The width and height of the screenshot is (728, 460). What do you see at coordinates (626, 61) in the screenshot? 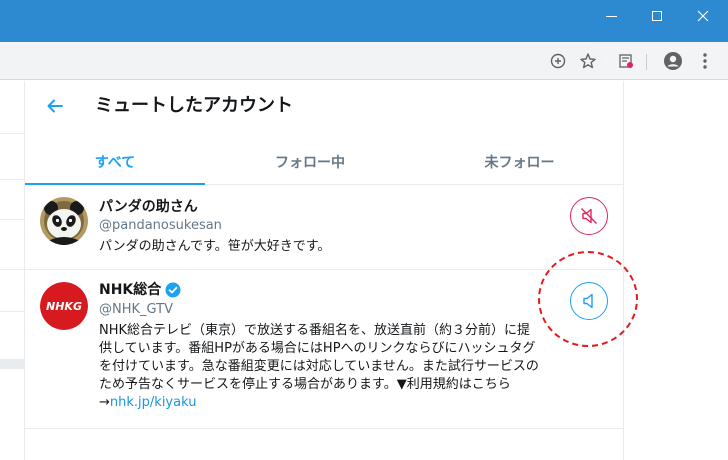
I see `extension-icon` at bounding box center [626, 61].